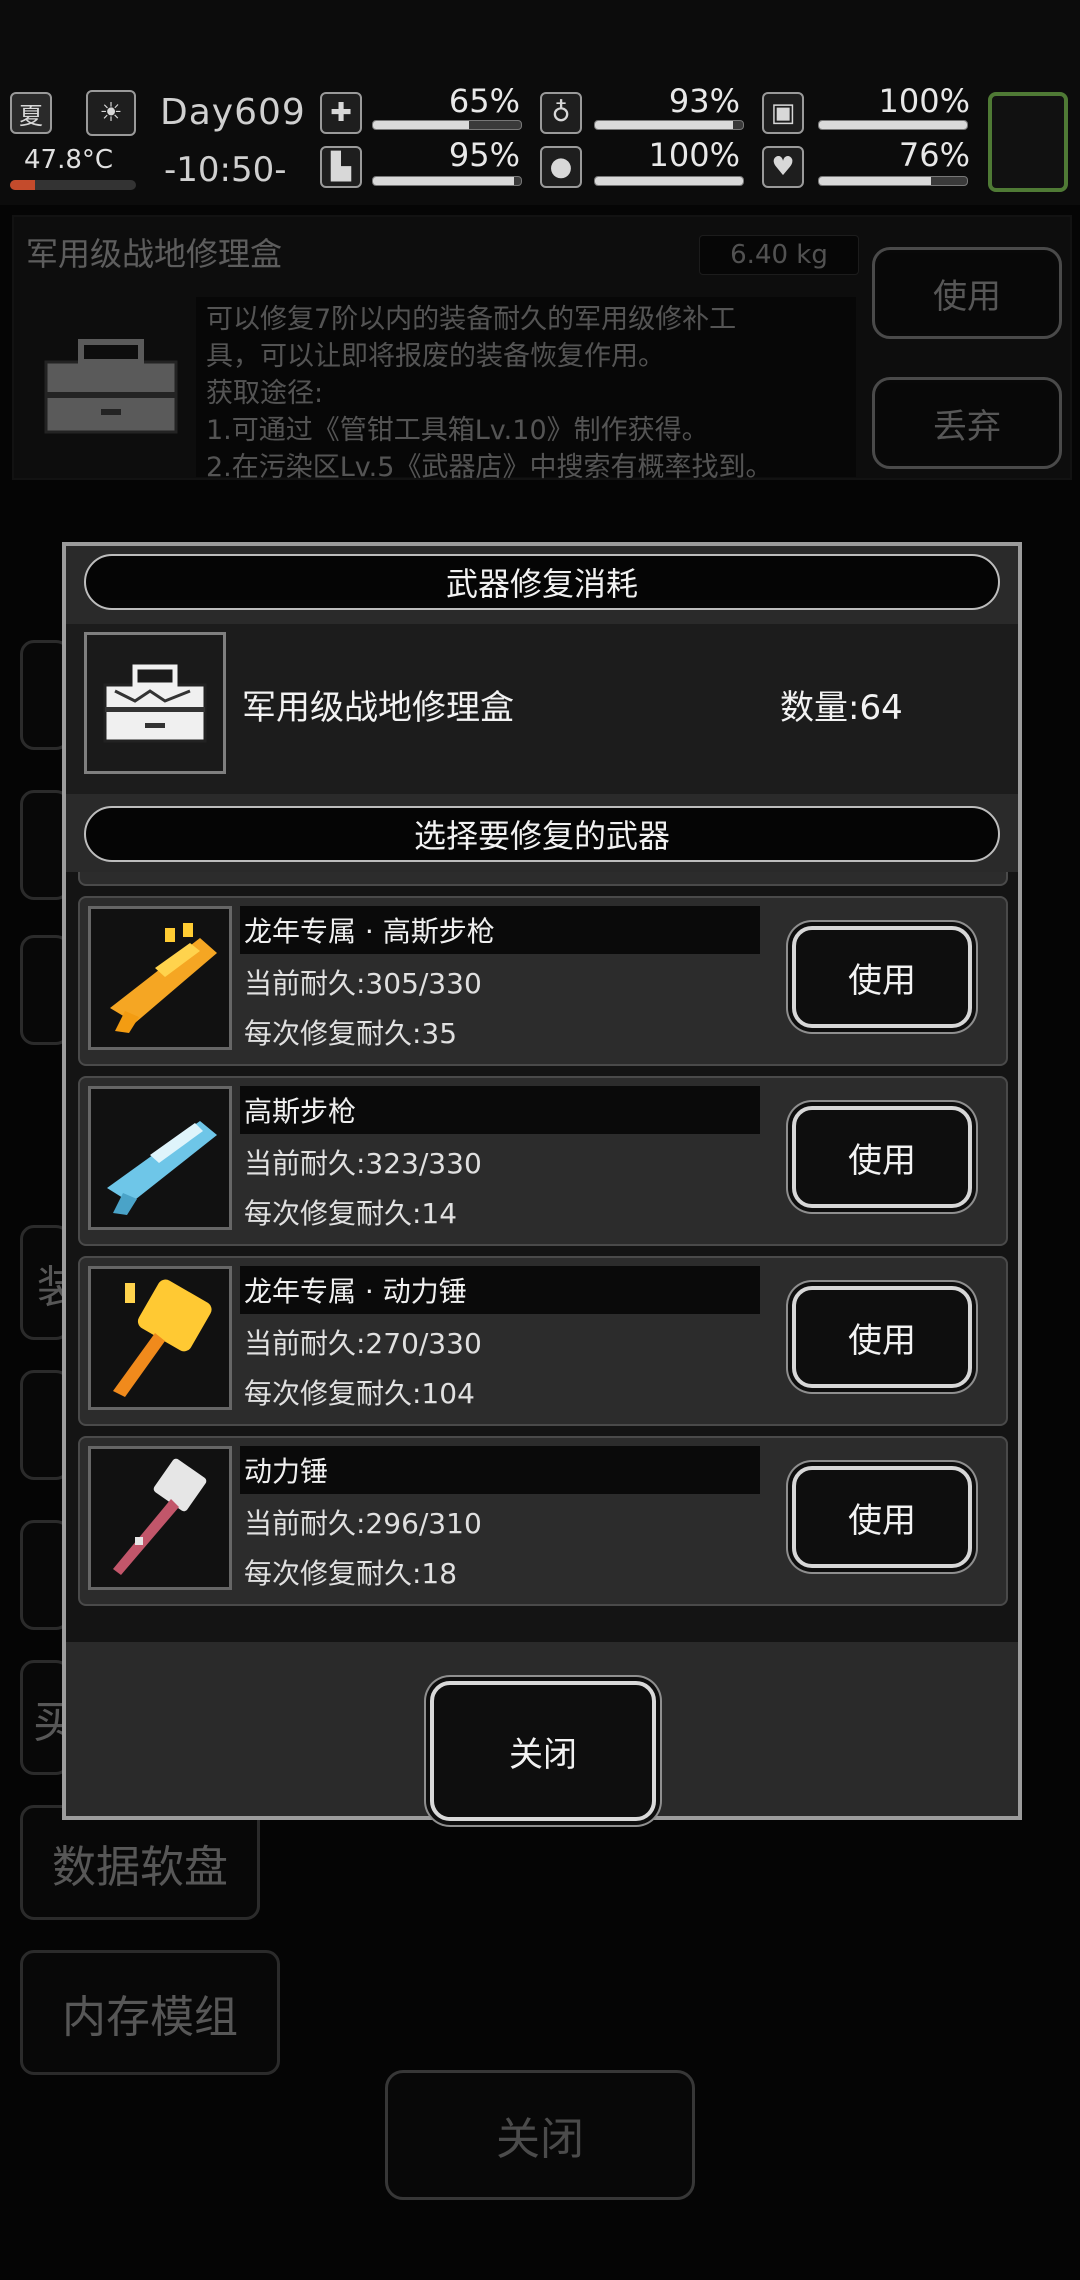 The image size is (1080, 2280). What do you see at coordinates (378, 708) in the screenshot?
I see `cost-item-name: 军用级战地修理盒` at bounding box center [378, 708].